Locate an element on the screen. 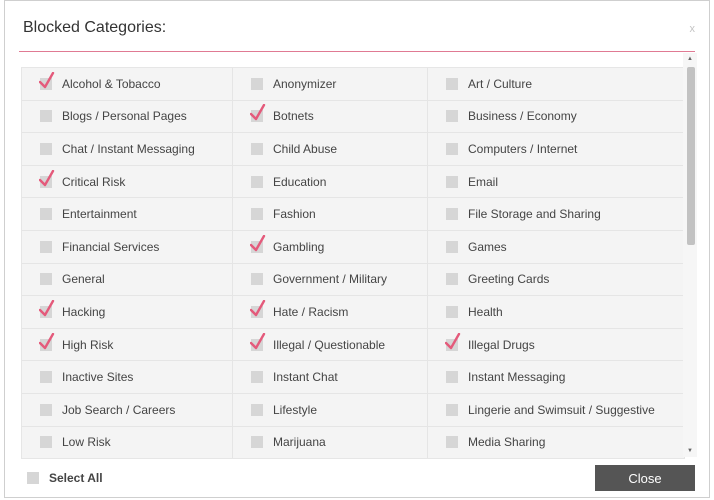 This screenshot has height=500, width=714. category-item: Low Risk is located at coordinates (127, 442).